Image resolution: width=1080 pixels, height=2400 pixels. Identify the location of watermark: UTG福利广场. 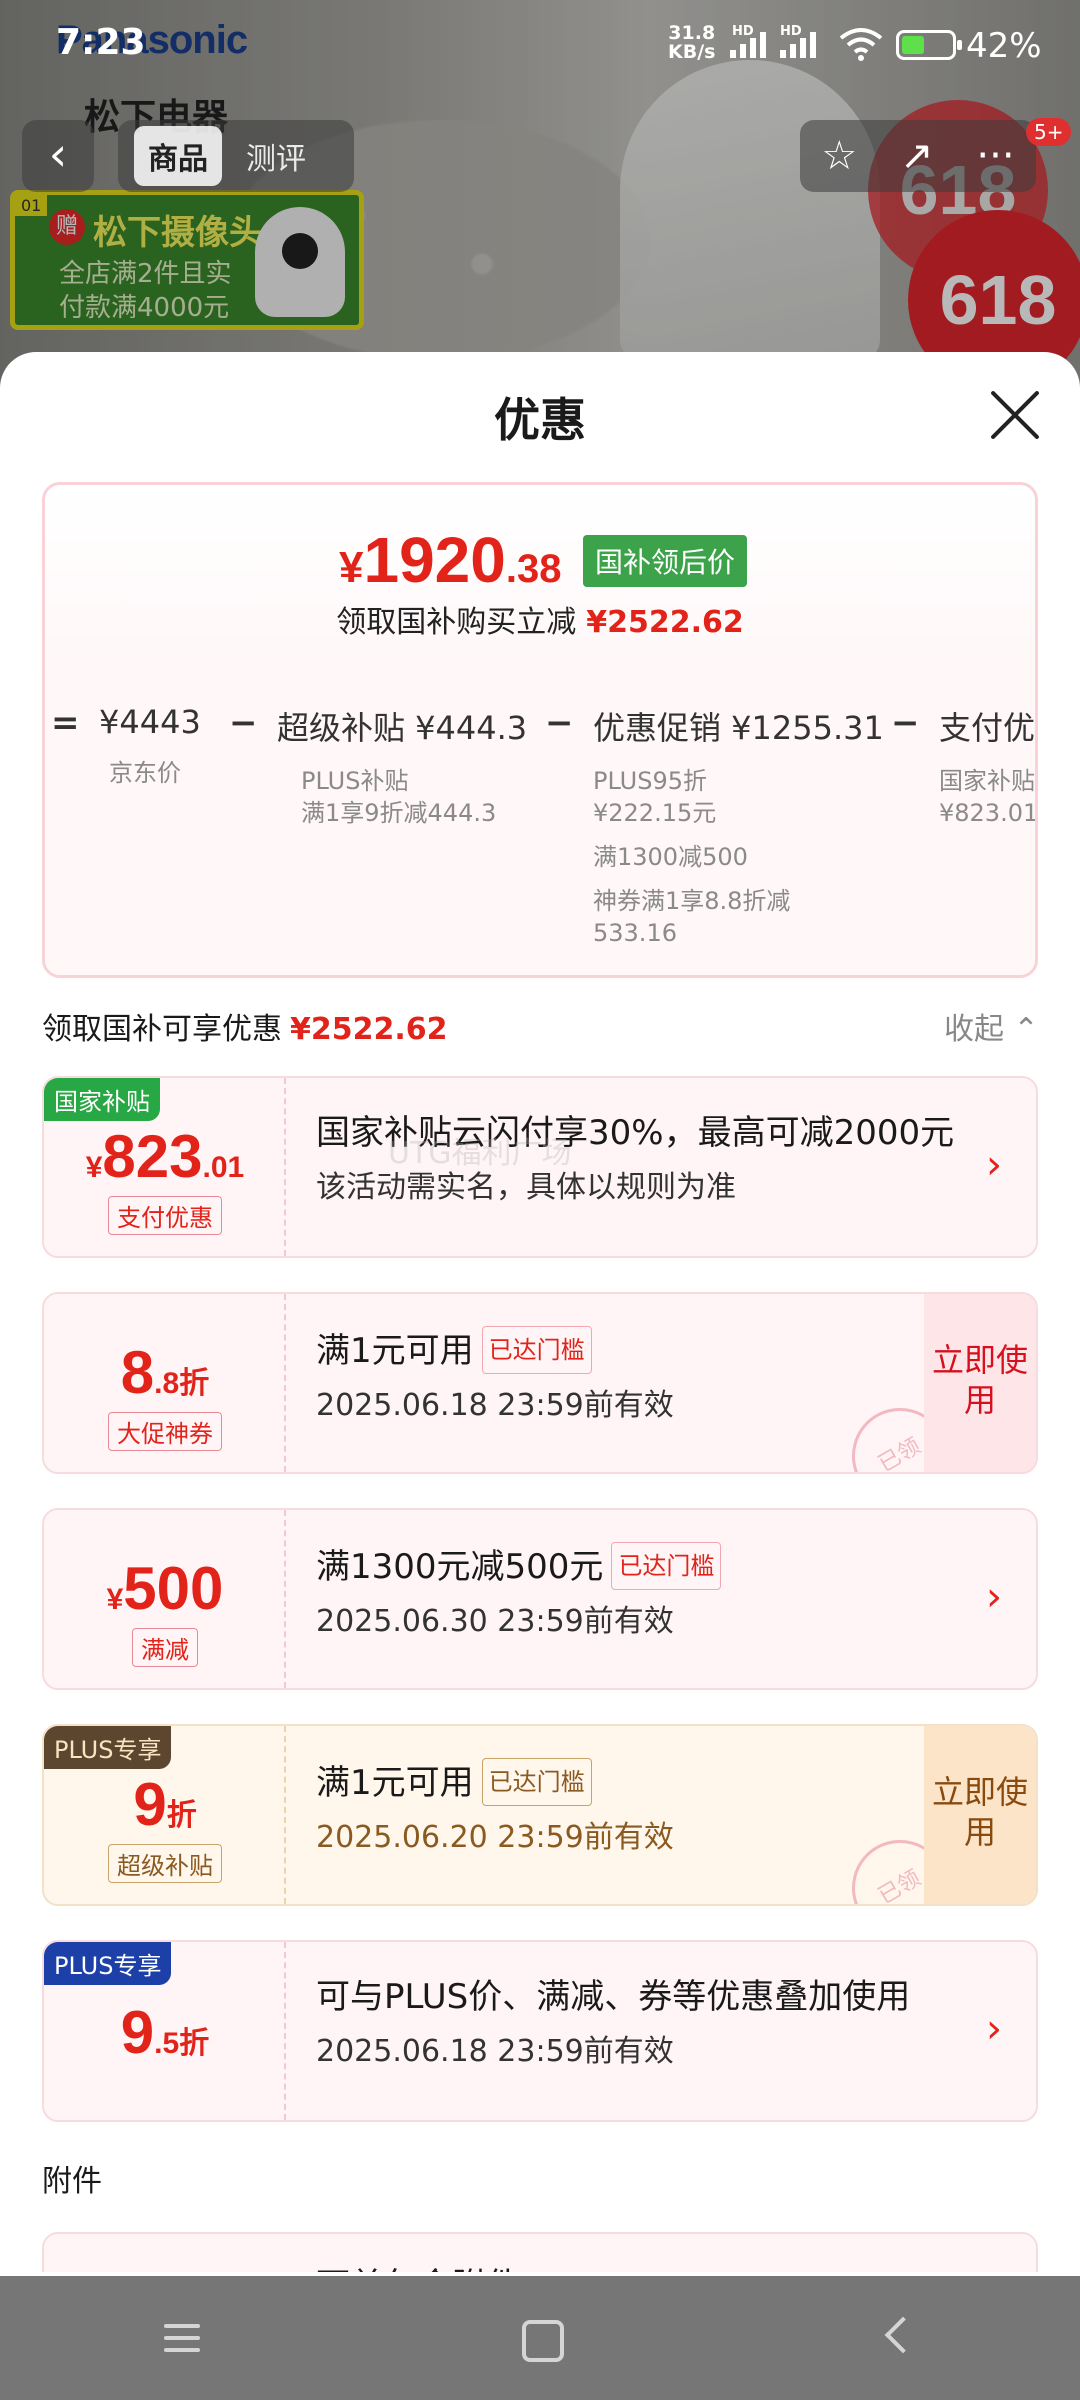
(480, 1153).